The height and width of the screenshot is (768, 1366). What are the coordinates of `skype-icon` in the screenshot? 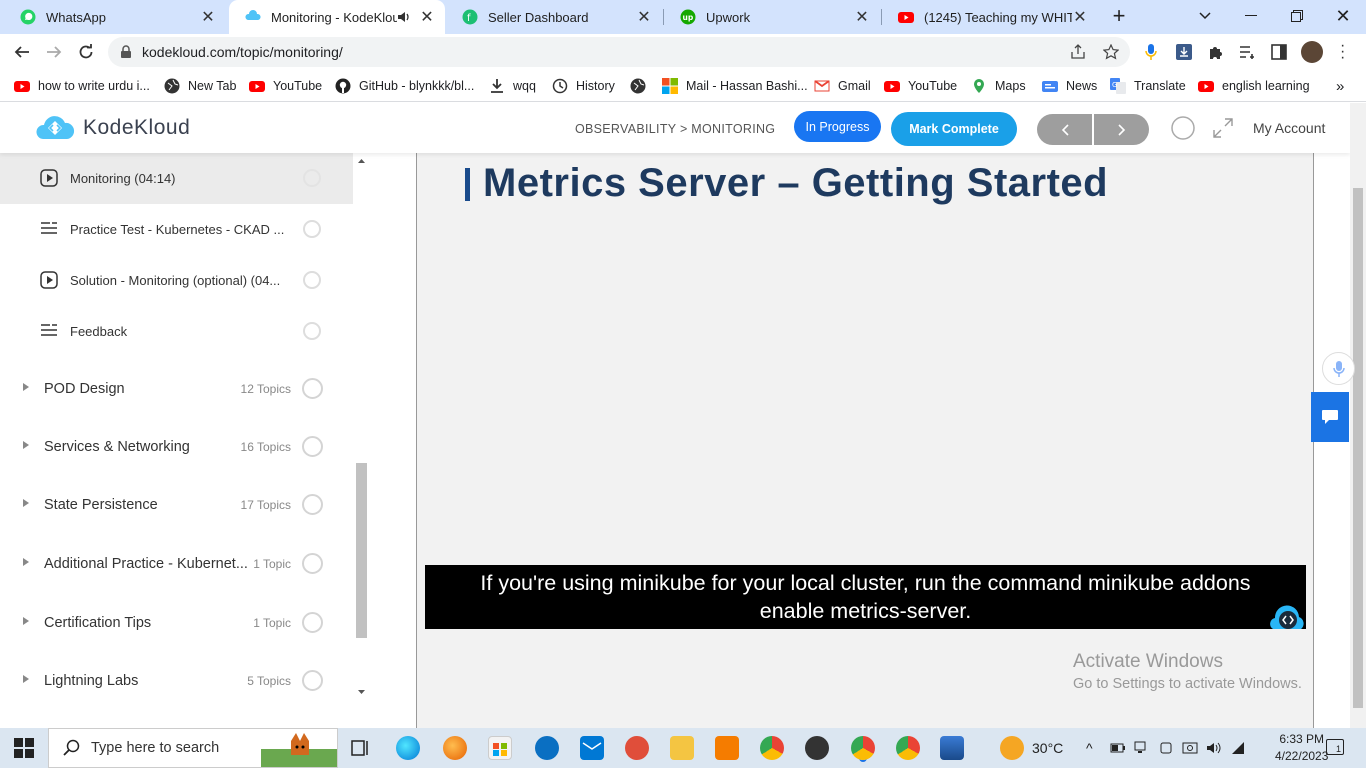 It's located at (547, 748).